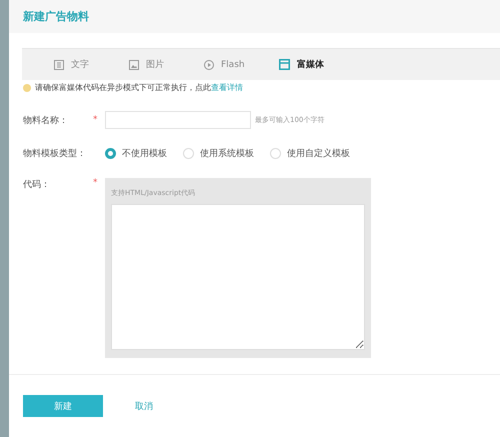 The image size is (500, 437). Describe the element at coordinates (59, 65) in the screenshot. I see `text-icon` at that location.